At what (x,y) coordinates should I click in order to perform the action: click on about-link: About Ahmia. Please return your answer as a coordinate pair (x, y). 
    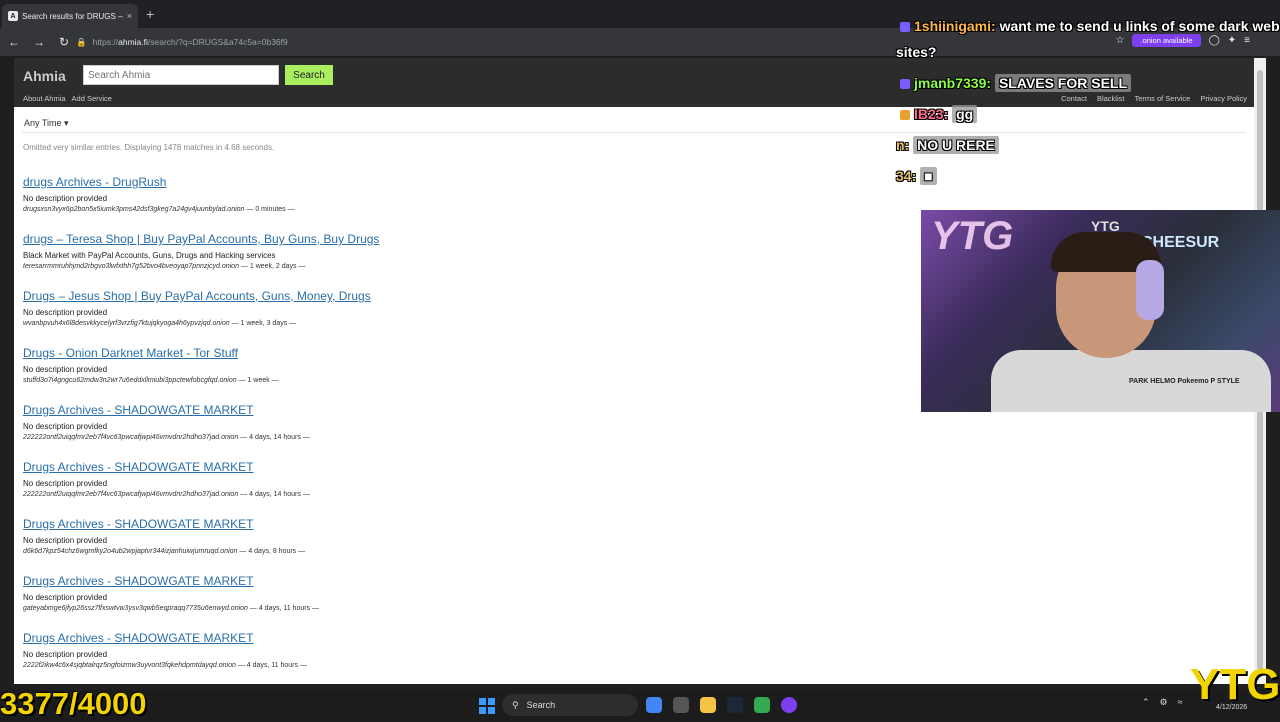
    Looking at the image, I should click on (44, 98).